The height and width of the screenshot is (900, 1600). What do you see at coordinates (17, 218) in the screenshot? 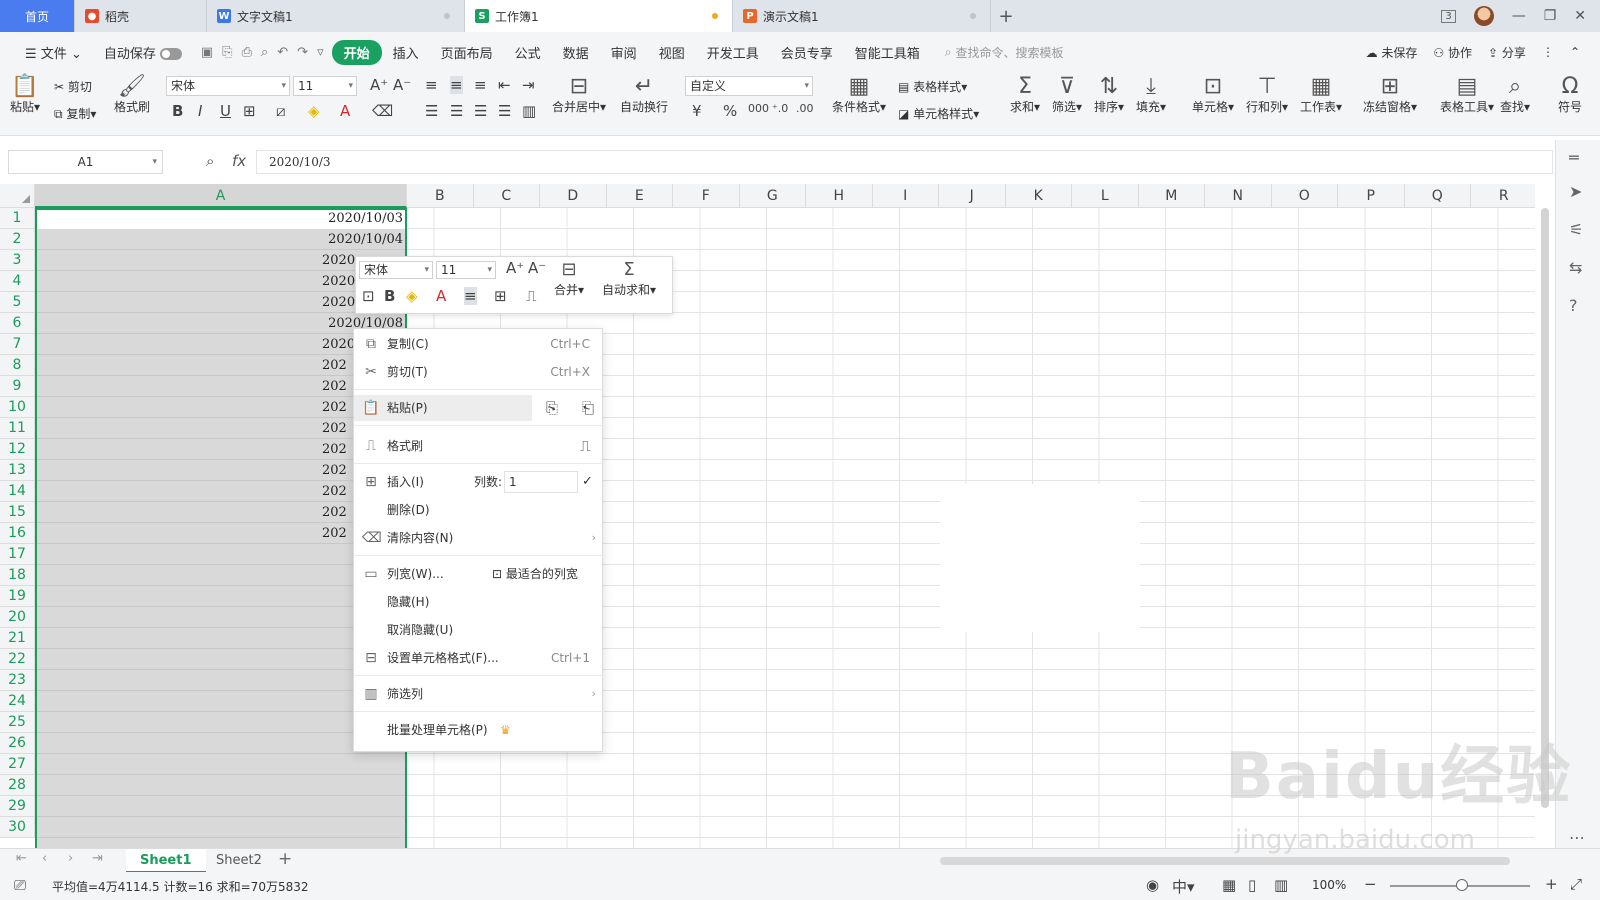
I see `row-header: 1` at bounding box center [17, 218].